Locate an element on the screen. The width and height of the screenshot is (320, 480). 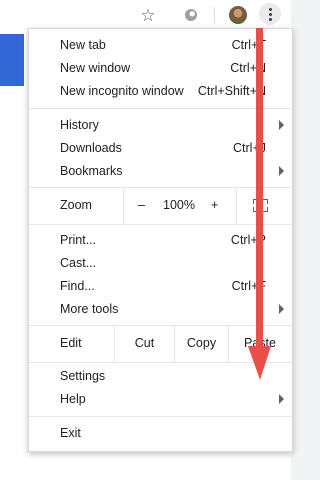
menu-item-label: More tools is located at coordinates (89, 309).